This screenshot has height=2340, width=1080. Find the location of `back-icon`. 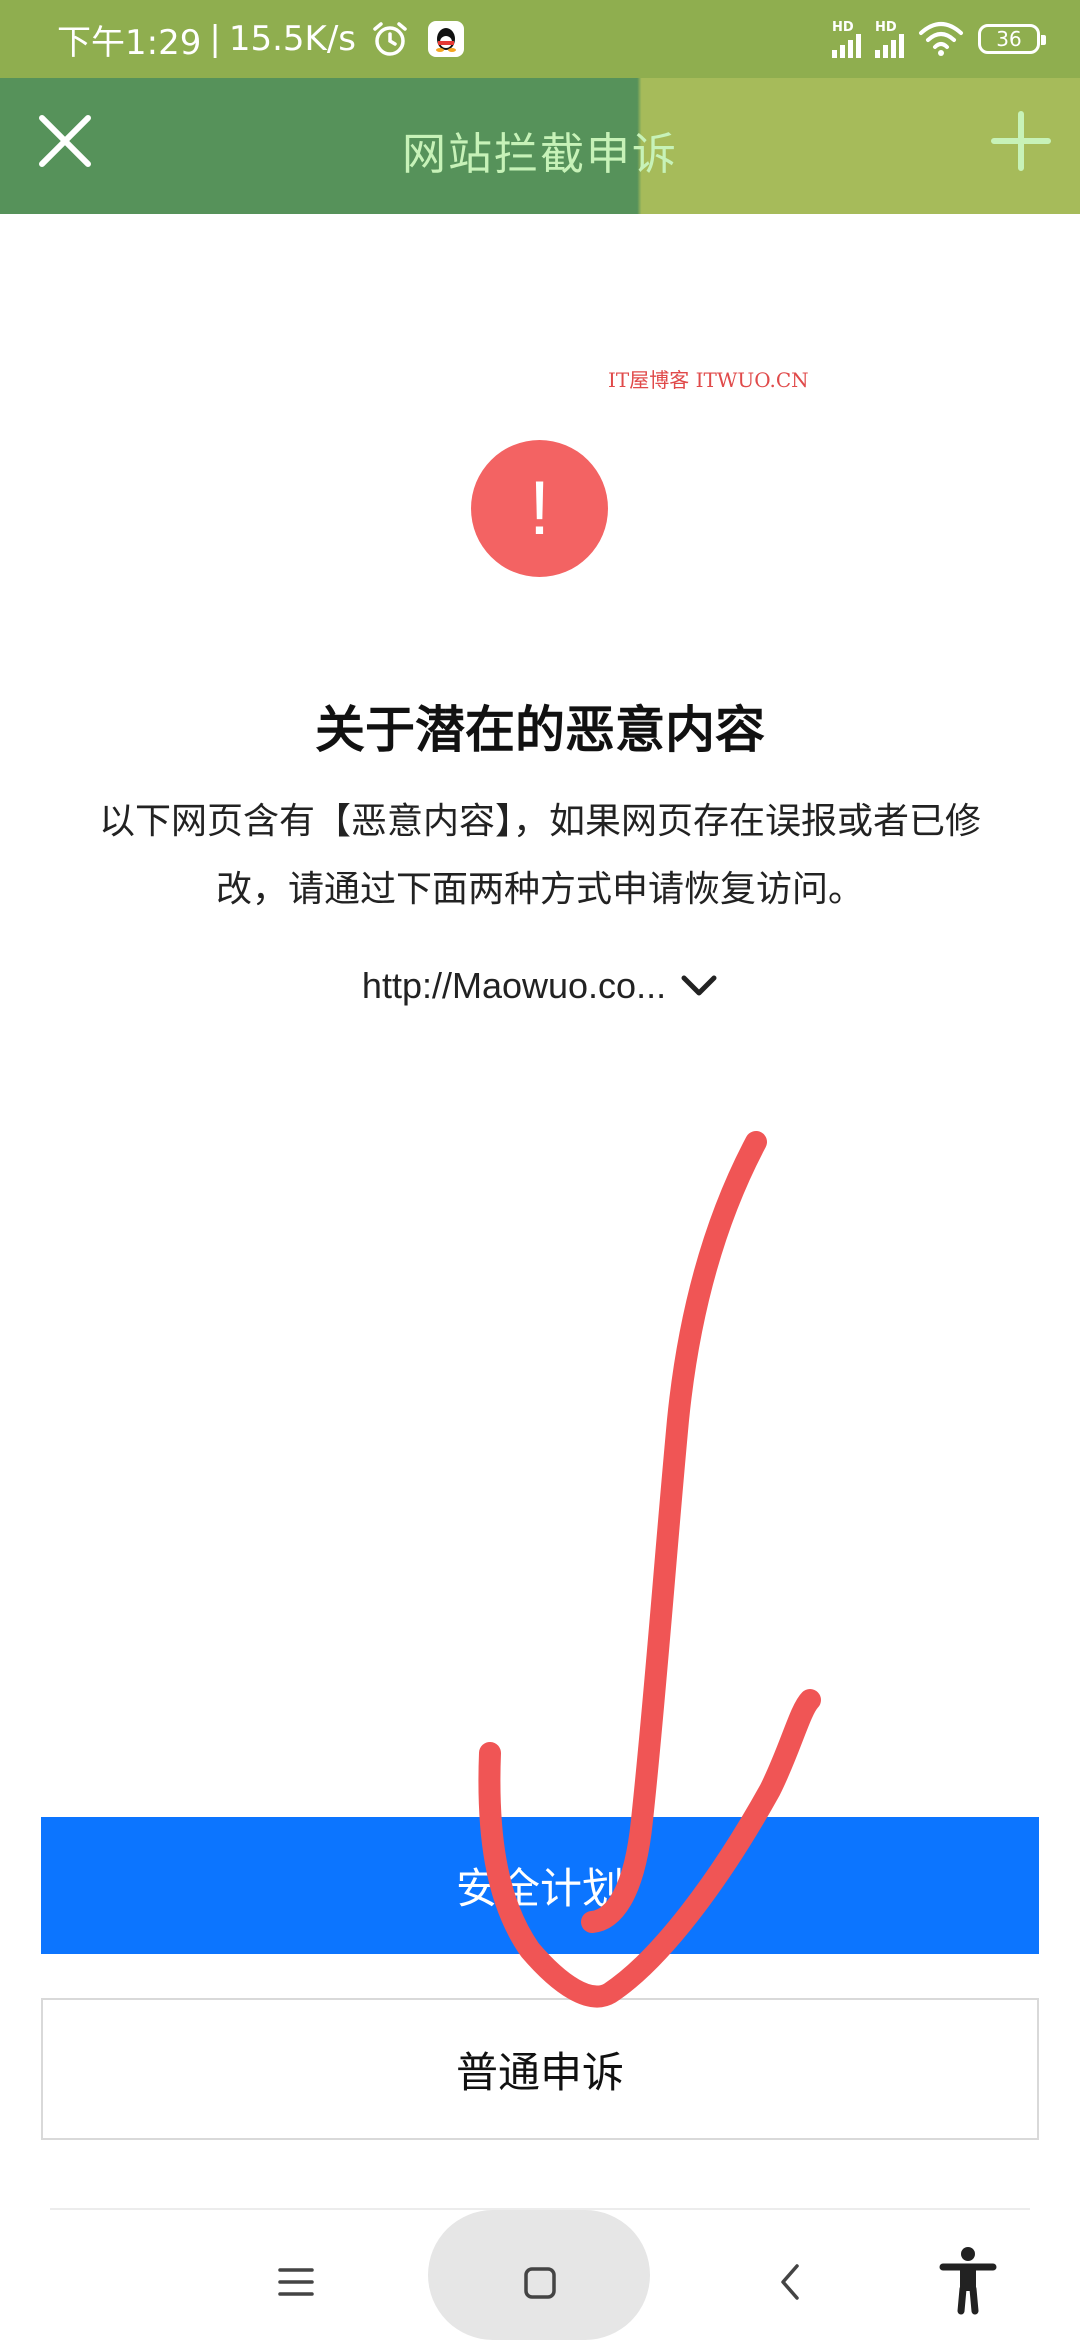

back-icon is located at coordinates (790, 2282).